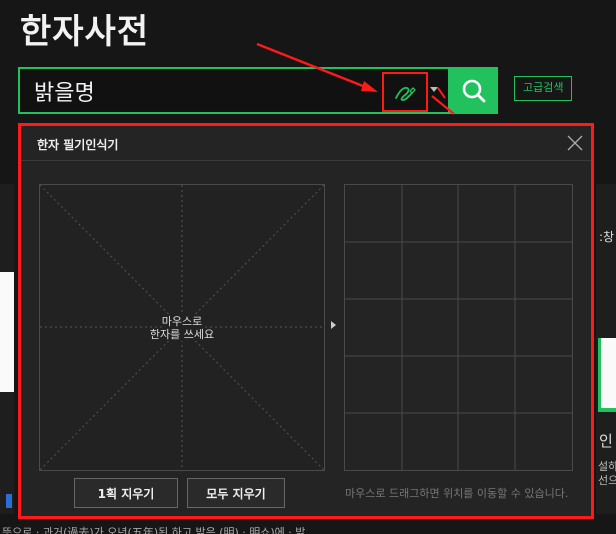  I want to click on right-white-card, so click(607, 375).